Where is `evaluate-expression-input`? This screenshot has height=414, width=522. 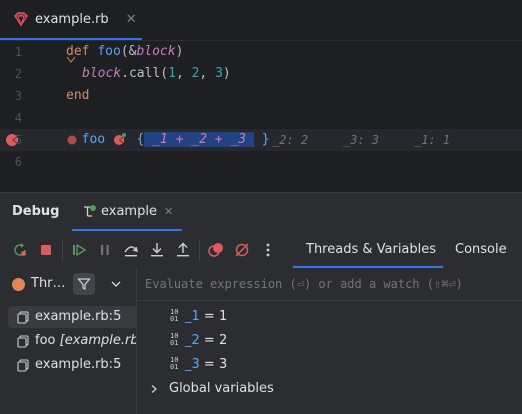
evaluate-expression-input is located at coordinates (330, 284).